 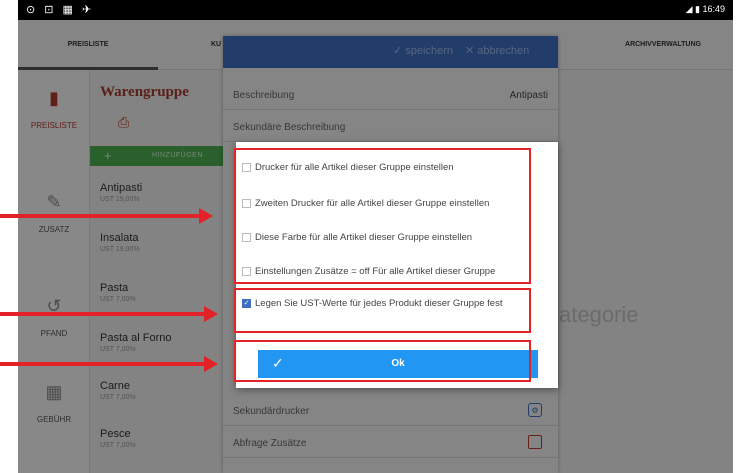 What do you see at coordinates (382, 361) in the screenshot?
I see `annotation-box-ok` at bounding box center [382, 361].